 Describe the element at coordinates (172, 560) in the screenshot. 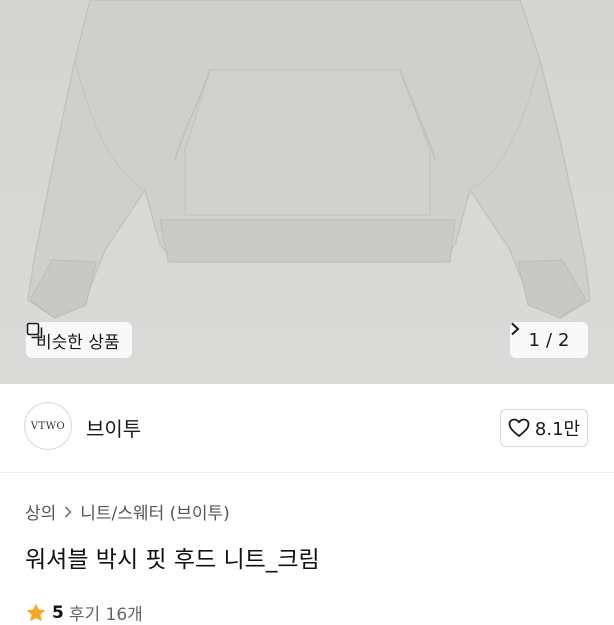

I see `product-title: 워셔블 박시 핏 후드 니트_크림` at that location.